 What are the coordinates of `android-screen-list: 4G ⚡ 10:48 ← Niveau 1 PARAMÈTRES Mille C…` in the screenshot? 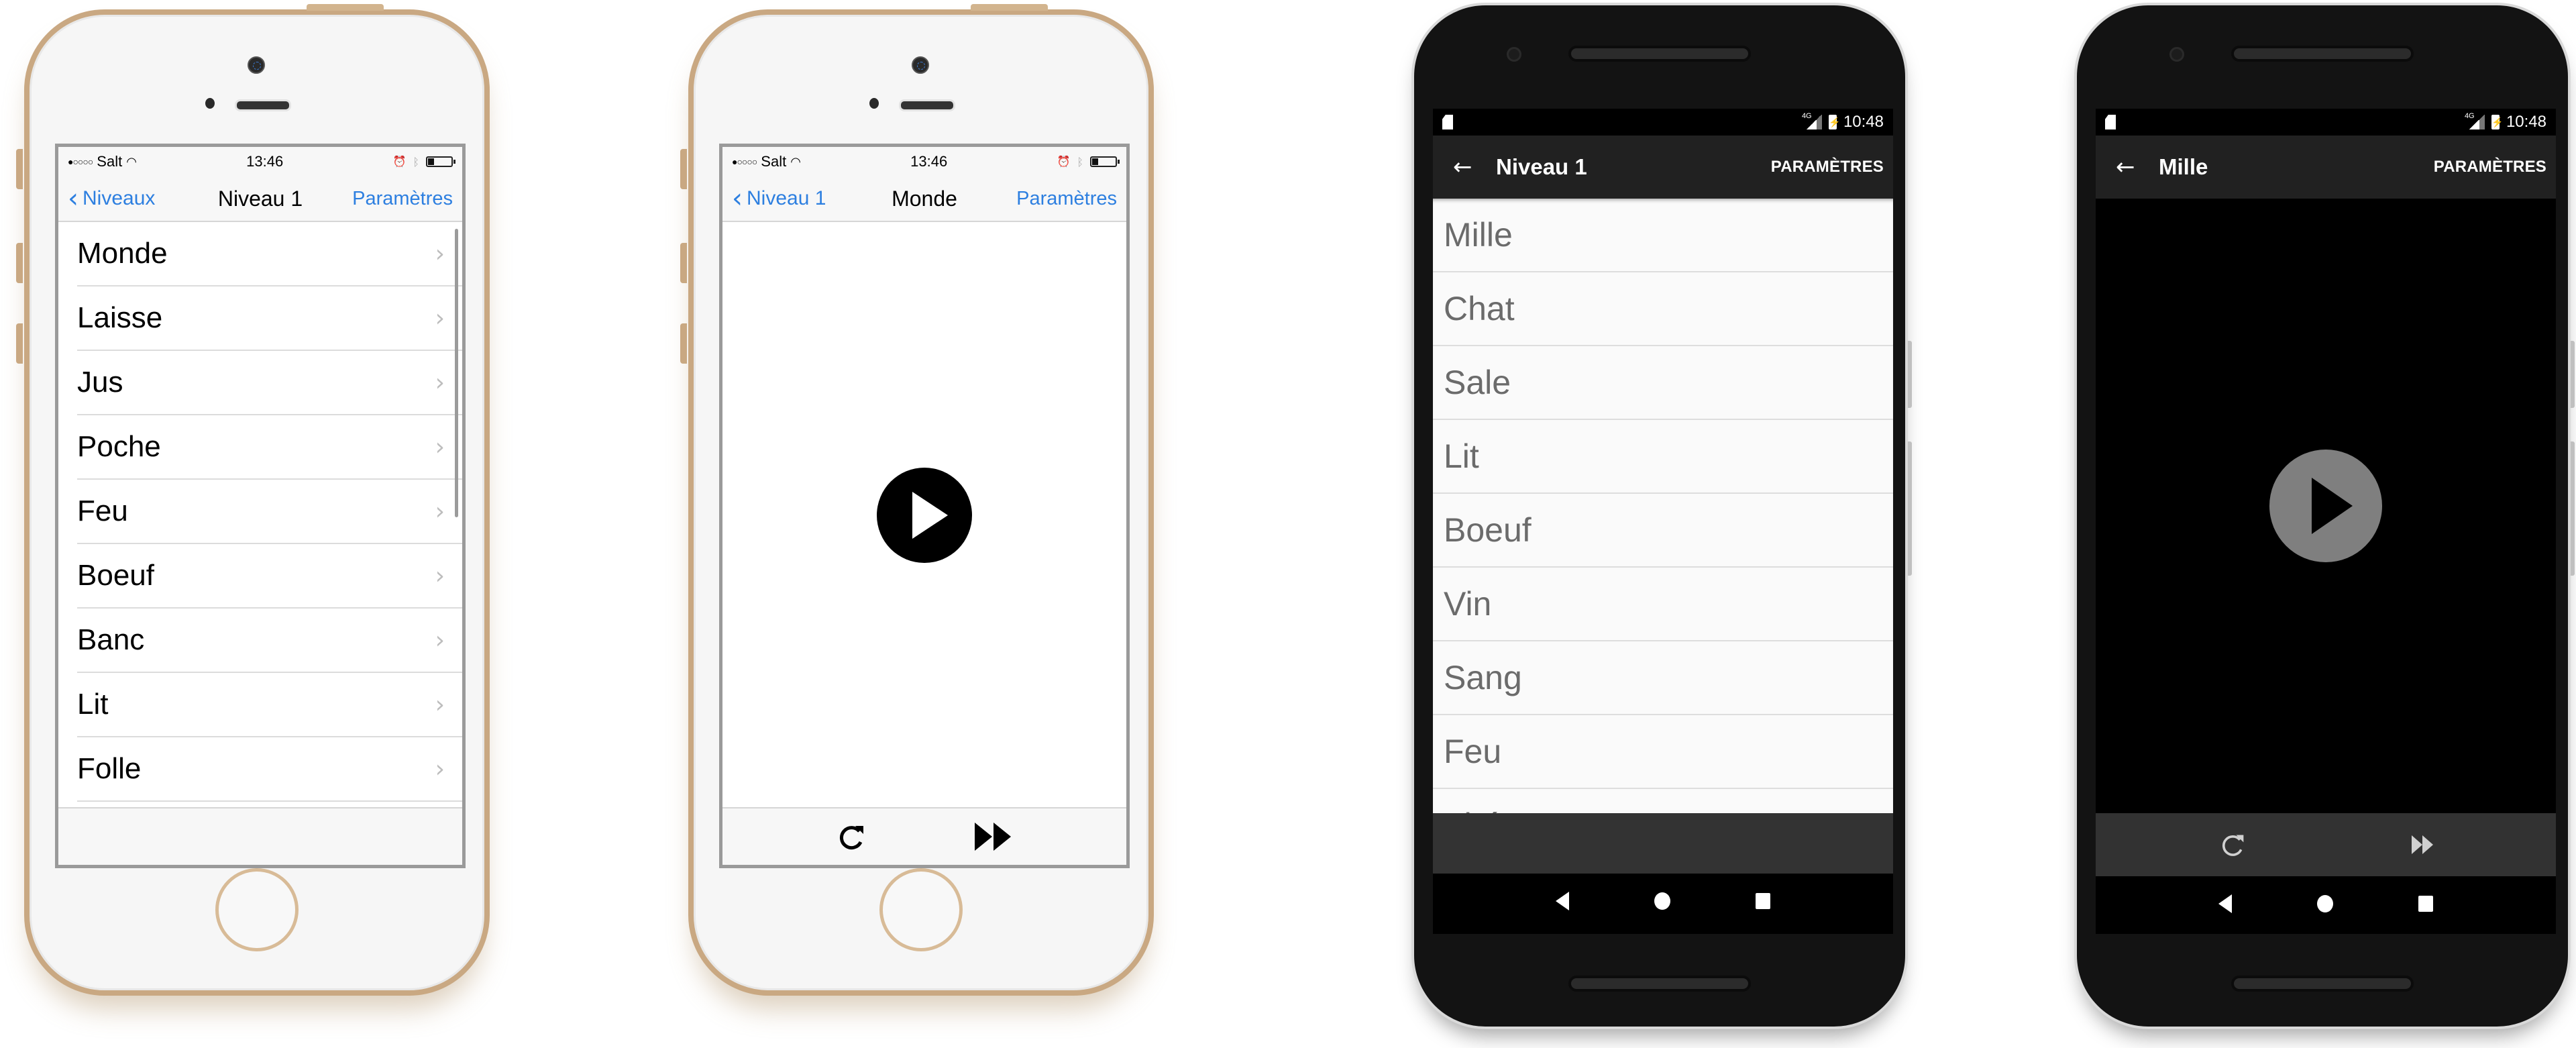 It's located at (1663, 521).